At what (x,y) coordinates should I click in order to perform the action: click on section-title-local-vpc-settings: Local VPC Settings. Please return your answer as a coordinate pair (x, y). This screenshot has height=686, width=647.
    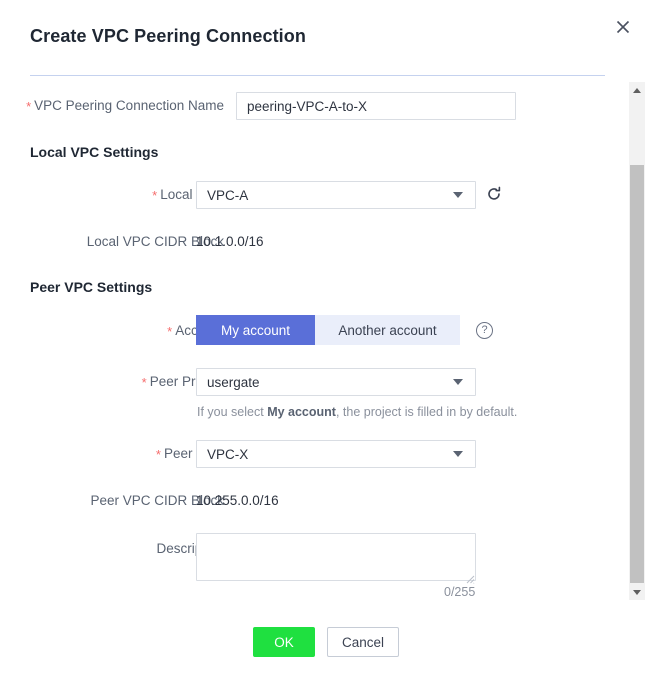
    Looking at the image, I should click on (94, 152).